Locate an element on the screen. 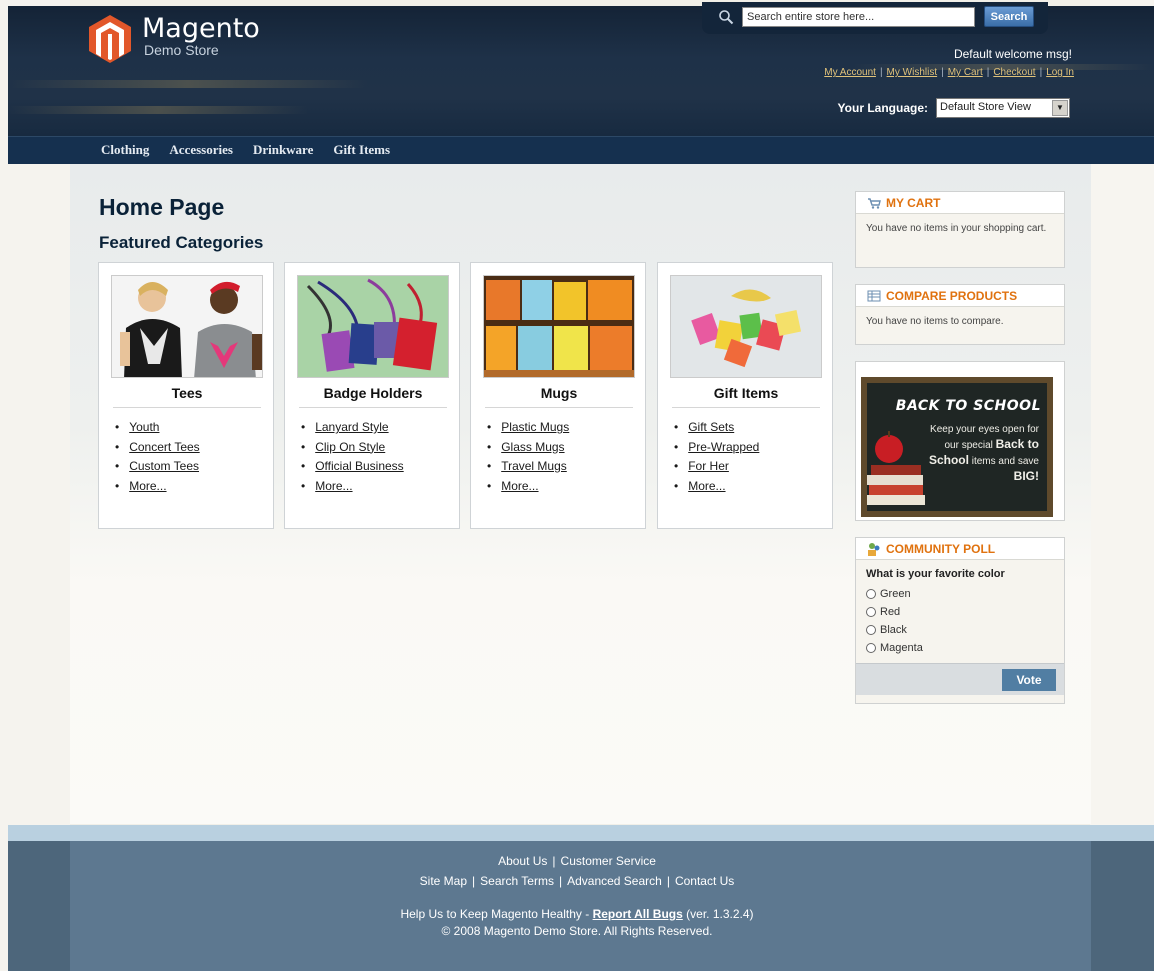  logo-title: Magento is located at coordinates (201, 28).